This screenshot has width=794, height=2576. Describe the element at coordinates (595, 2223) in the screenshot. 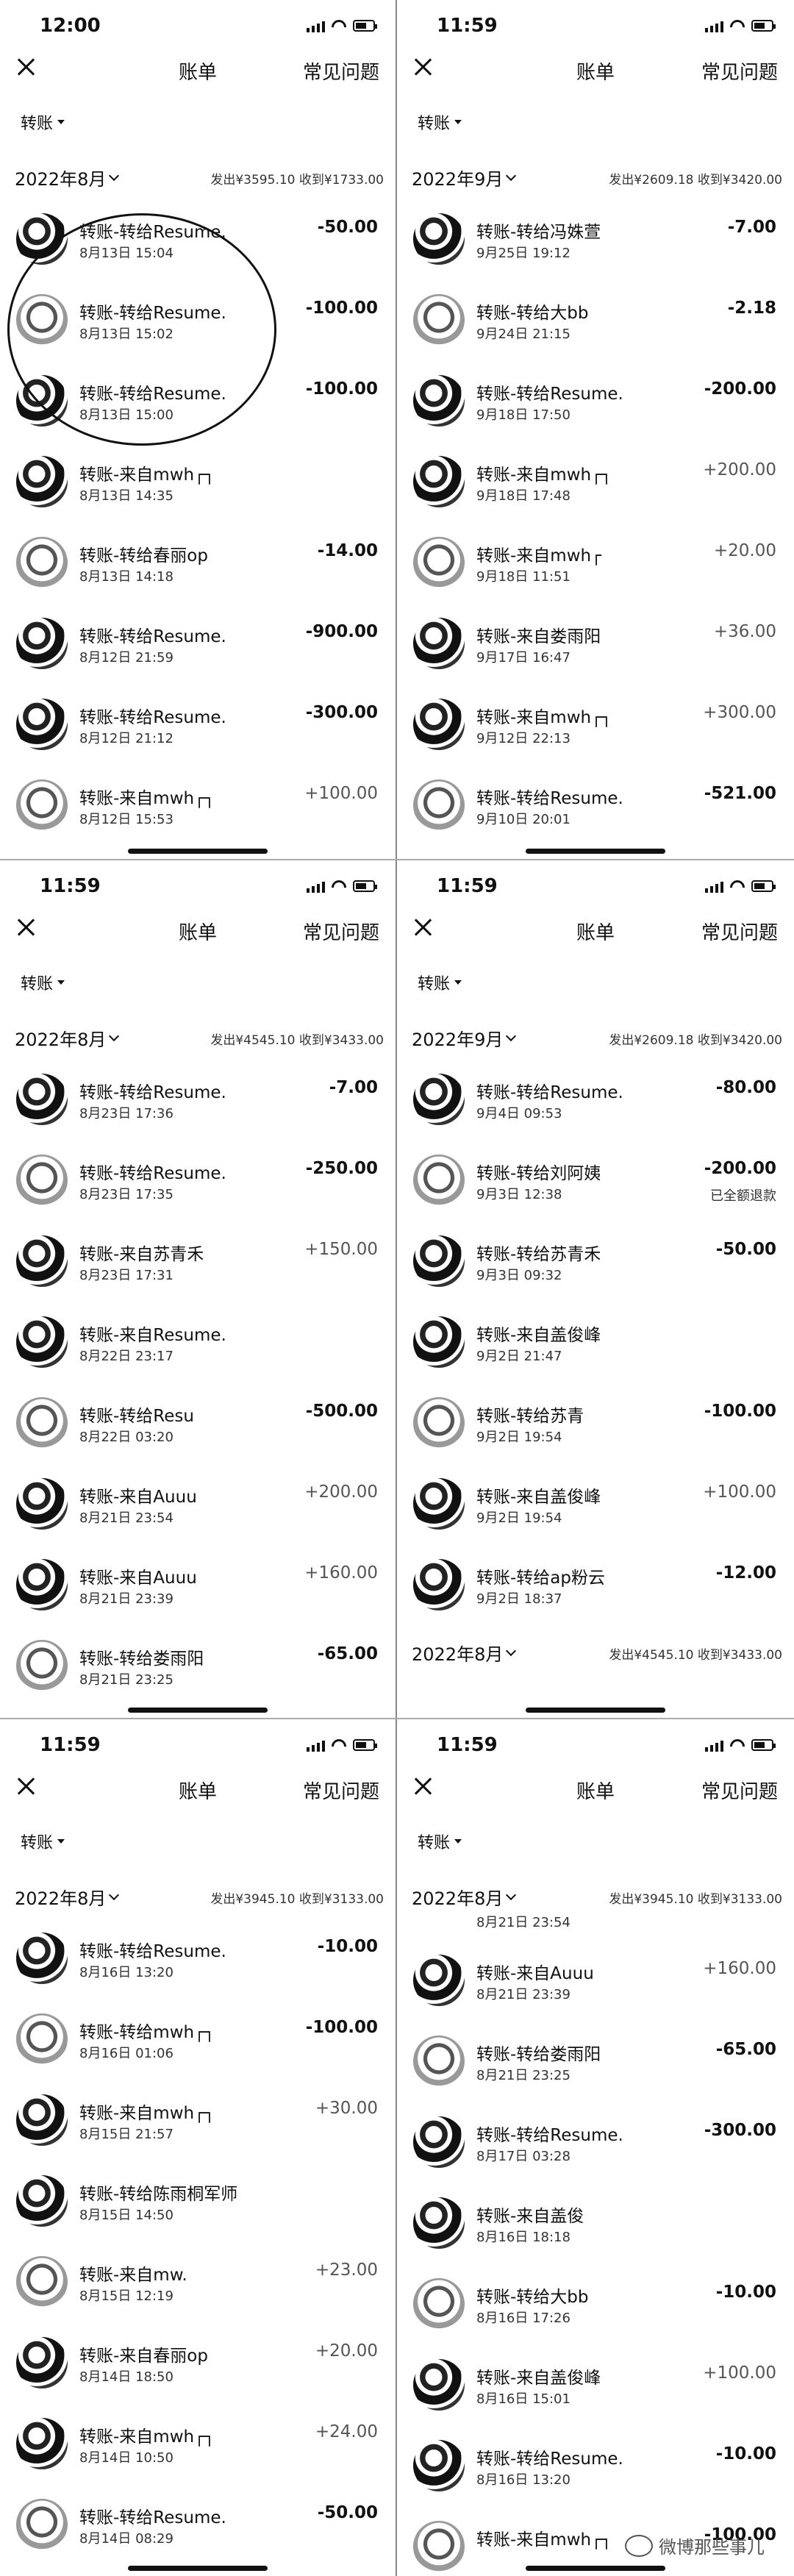

I see `transaction-row: 转账-来自盖俊 8月16日 18:18` at that location.